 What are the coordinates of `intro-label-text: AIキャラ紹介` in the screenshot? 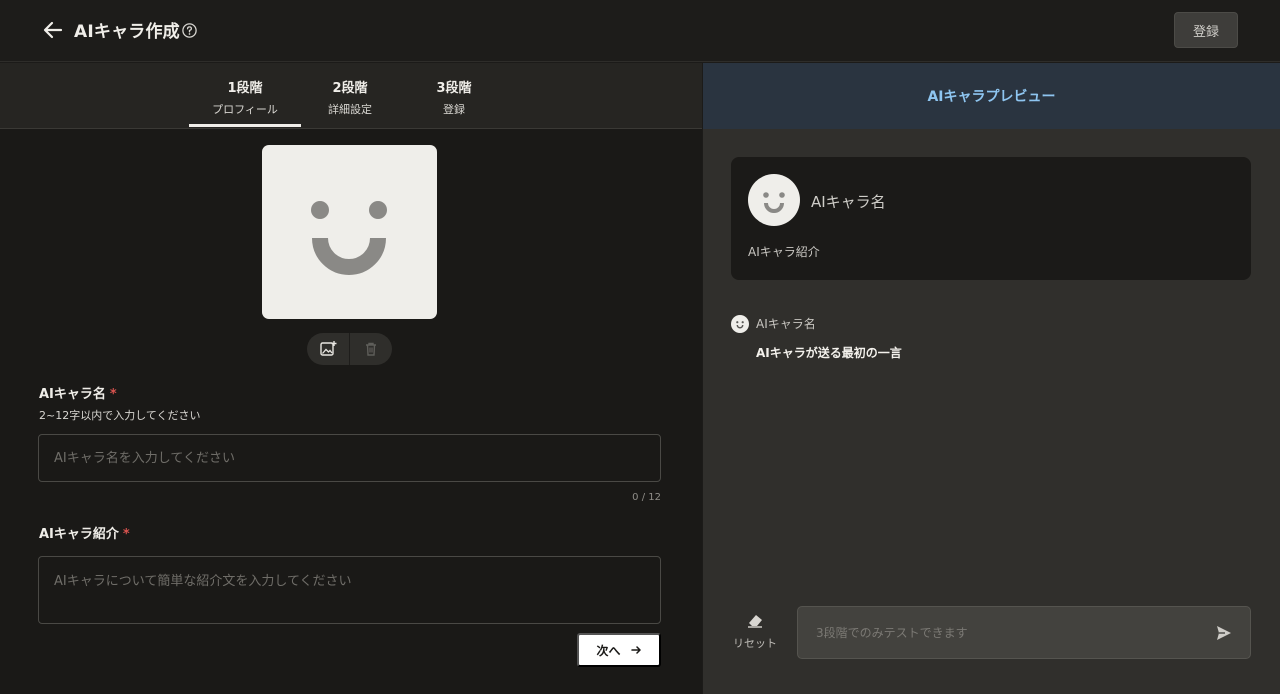 It's located at (79, 534).